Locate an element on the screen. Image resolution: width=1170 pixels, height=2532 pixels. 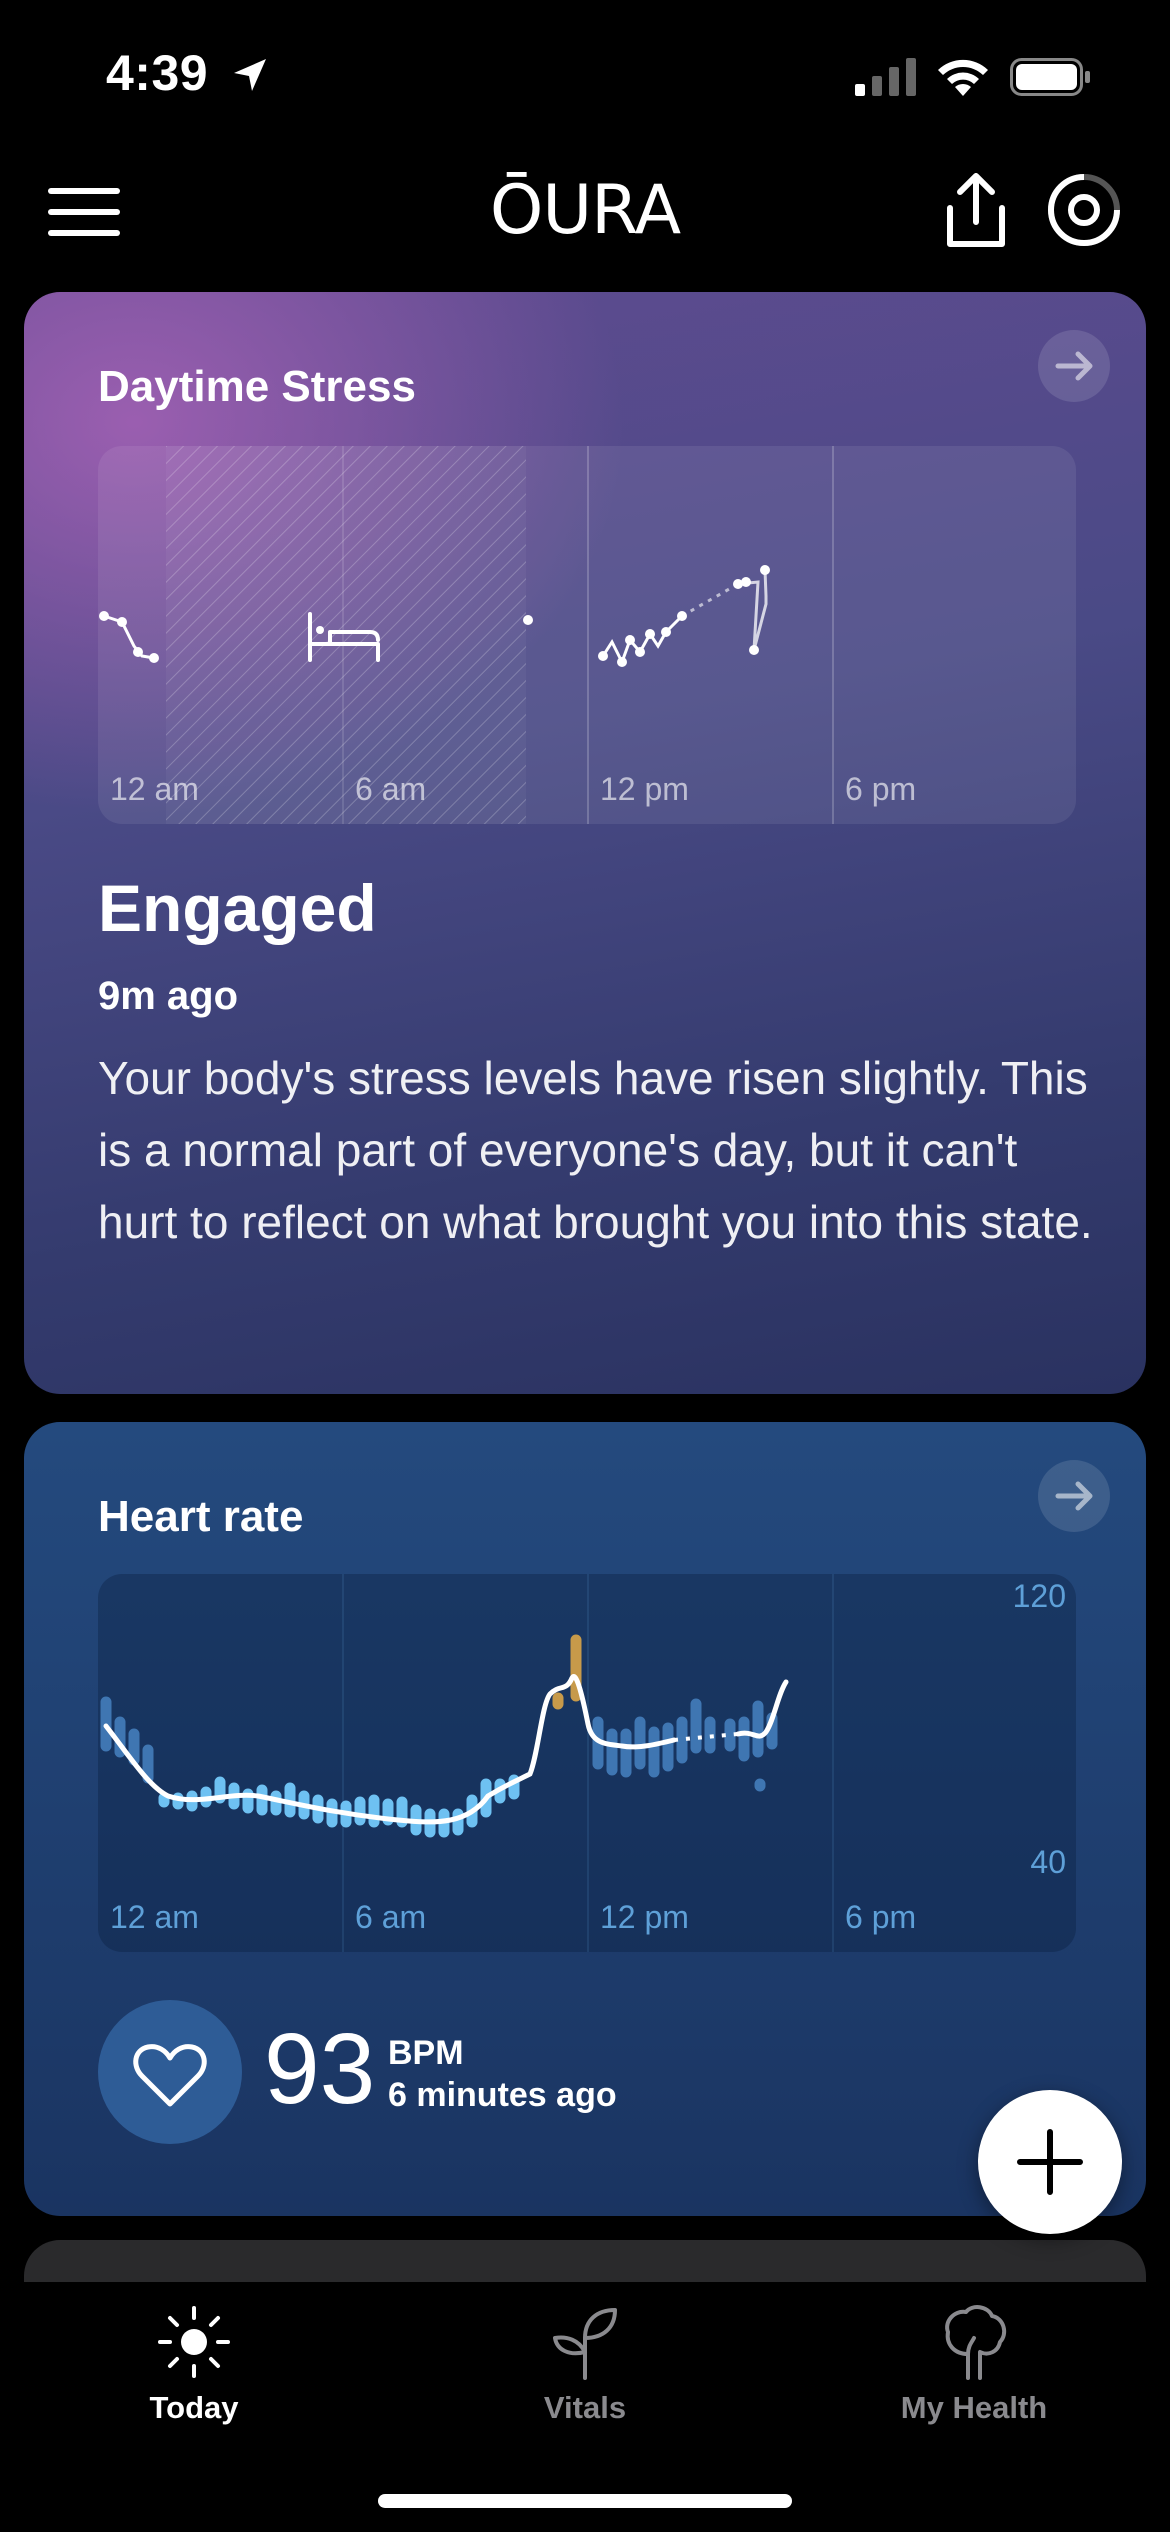
plus-icon is located at coordinates (1050, 2162).